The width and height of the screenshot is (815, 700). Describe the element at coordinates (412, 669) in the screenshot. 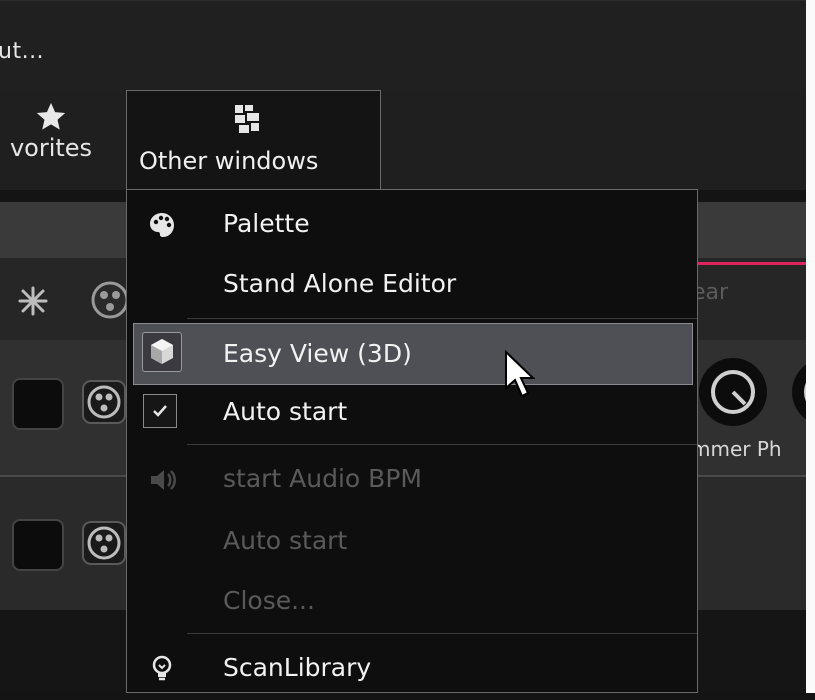

I see `menu-item-scanlibrary: ScanLibrary` at that location.